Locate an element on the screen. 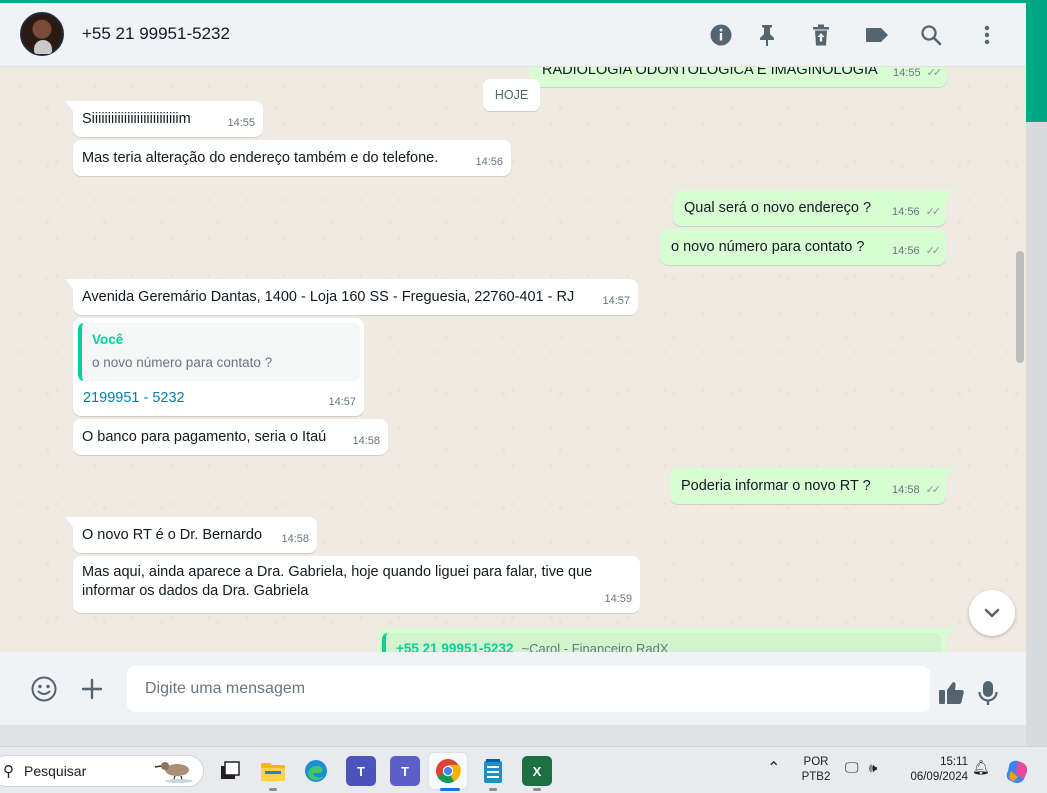 The width and height of the screenshot is (1047, 793). notification-bell-icon: 🔔︎ is located at coordinates (981, 767).